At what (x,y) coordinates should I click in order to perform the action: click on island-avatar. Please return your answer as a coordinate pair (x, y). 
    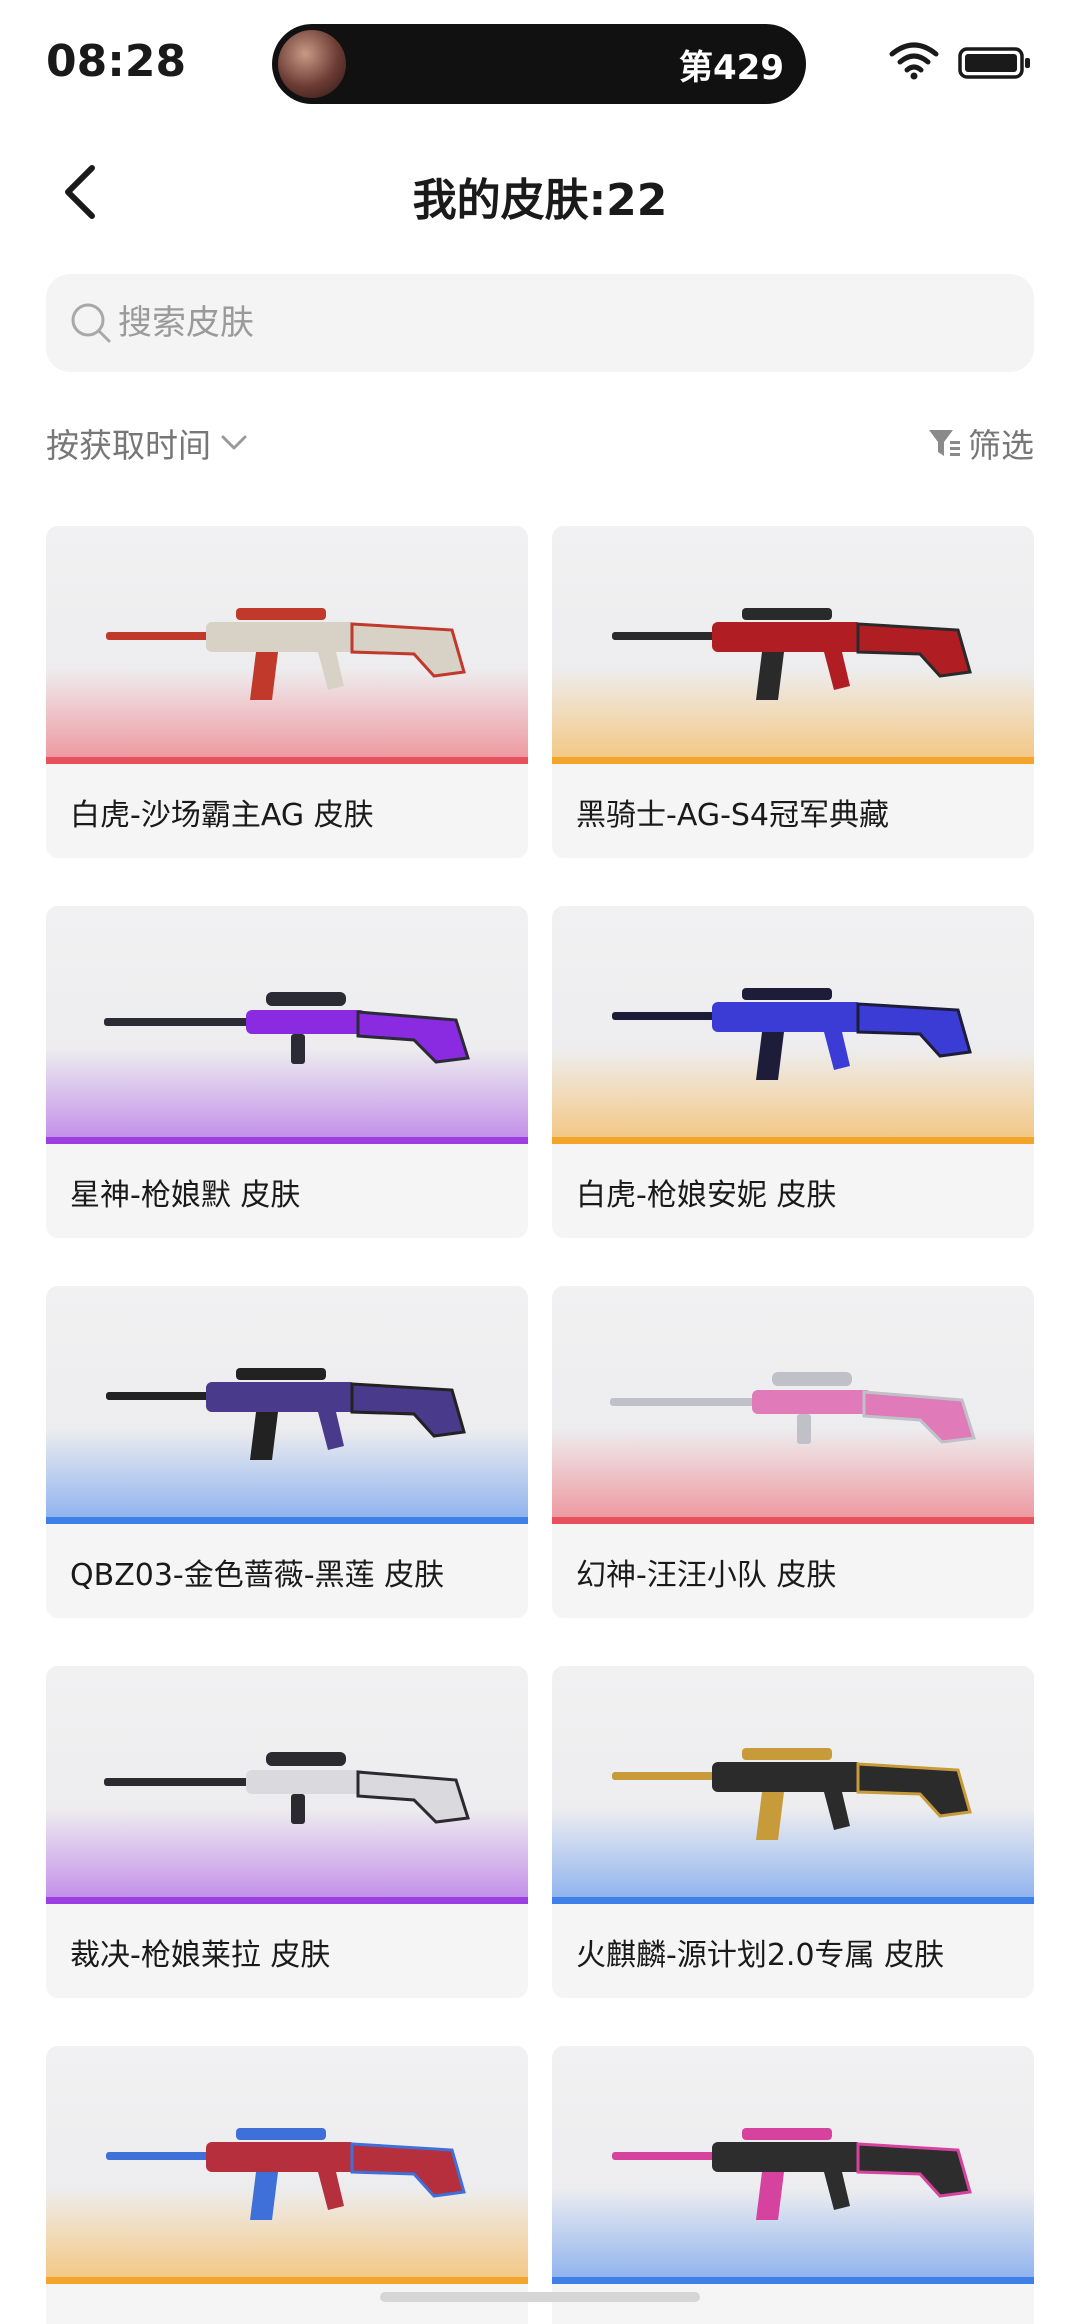
    Looking at the image, I should click on (312, 64).